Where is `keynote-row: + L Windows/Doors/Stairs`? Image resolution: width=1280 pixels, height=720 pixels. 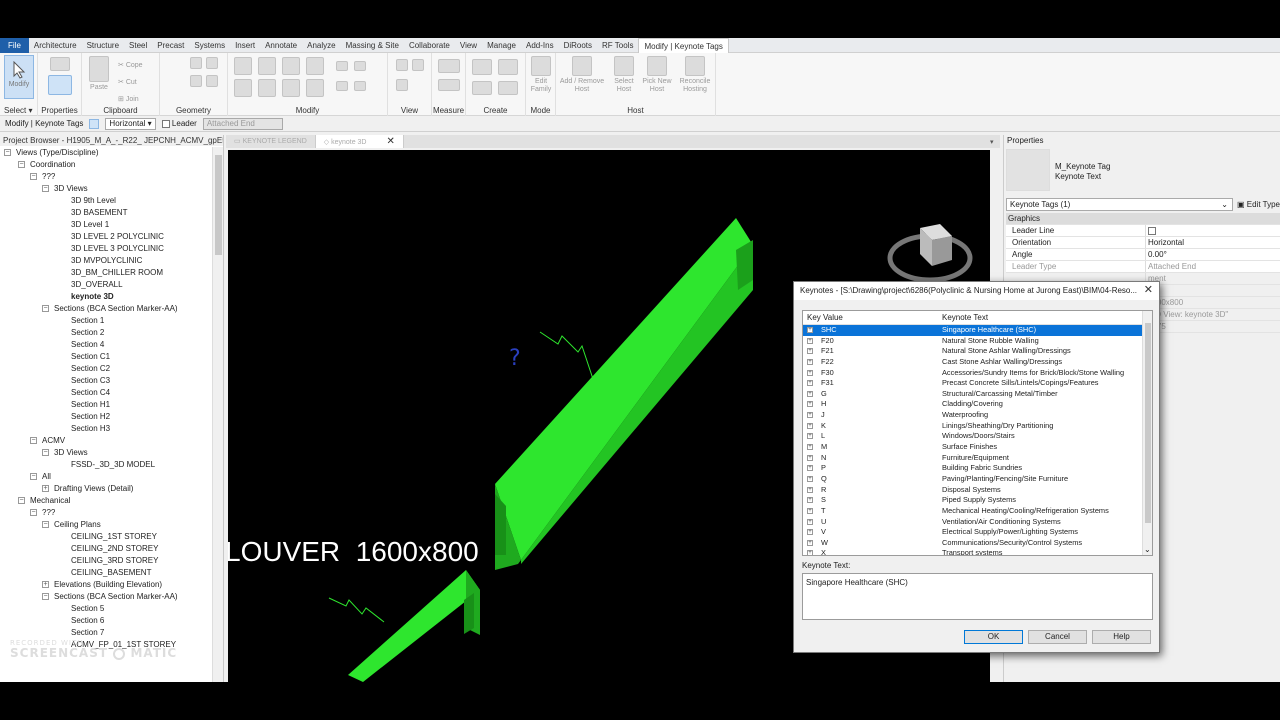 keynote-row: + L Windows/Doors/Stairs is located at coordinates (977, 436).